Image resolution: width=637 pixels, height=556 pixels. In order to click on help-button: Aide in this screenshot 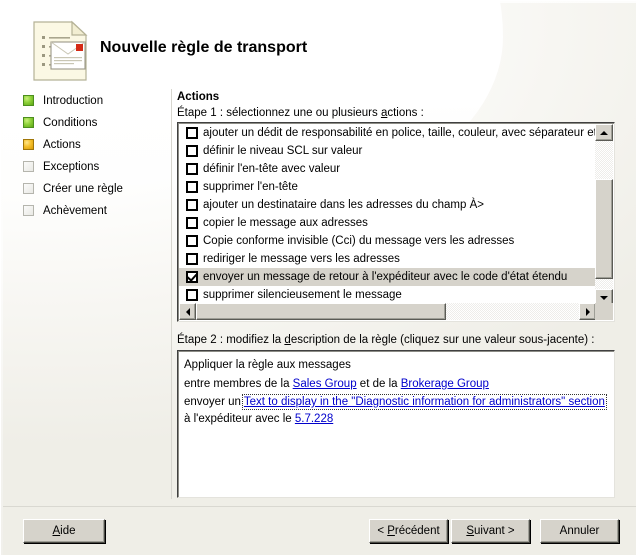, I will do `click(64, 531)`.